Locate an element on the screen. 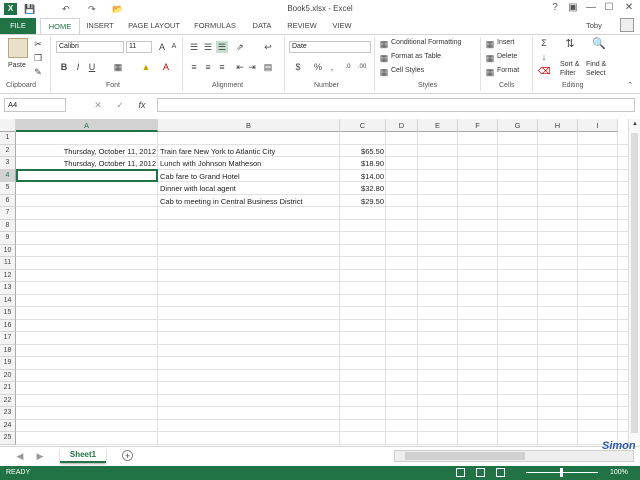 The image size is (640, 480). row-header-5: 5 is located at coordinates (8, 188).